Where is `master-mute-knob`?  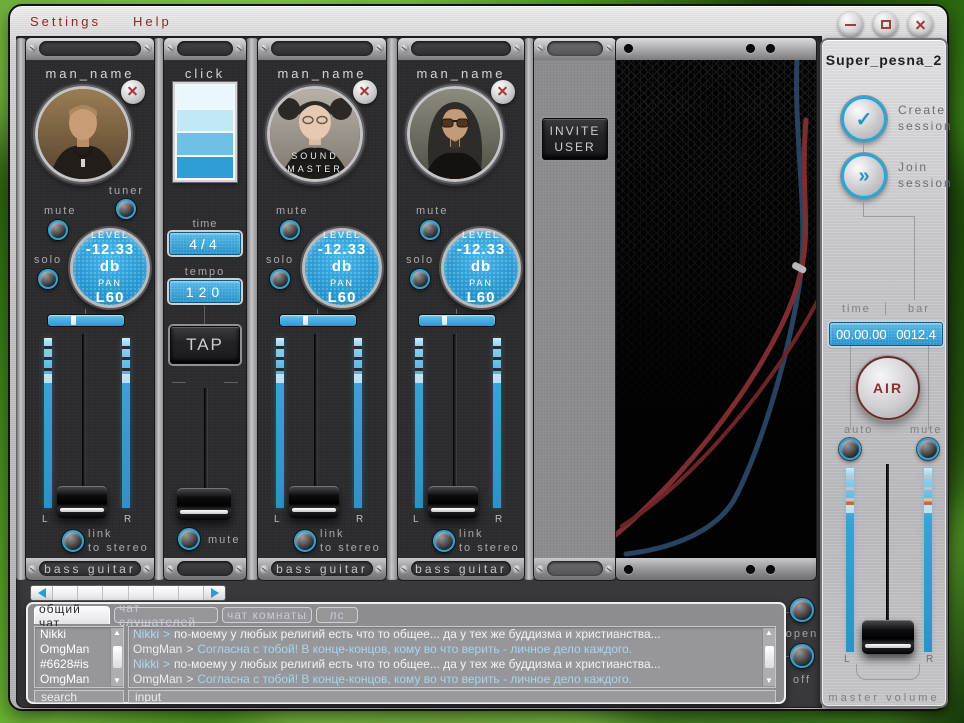 master-mute-knob is located at coordinates (928, 449).